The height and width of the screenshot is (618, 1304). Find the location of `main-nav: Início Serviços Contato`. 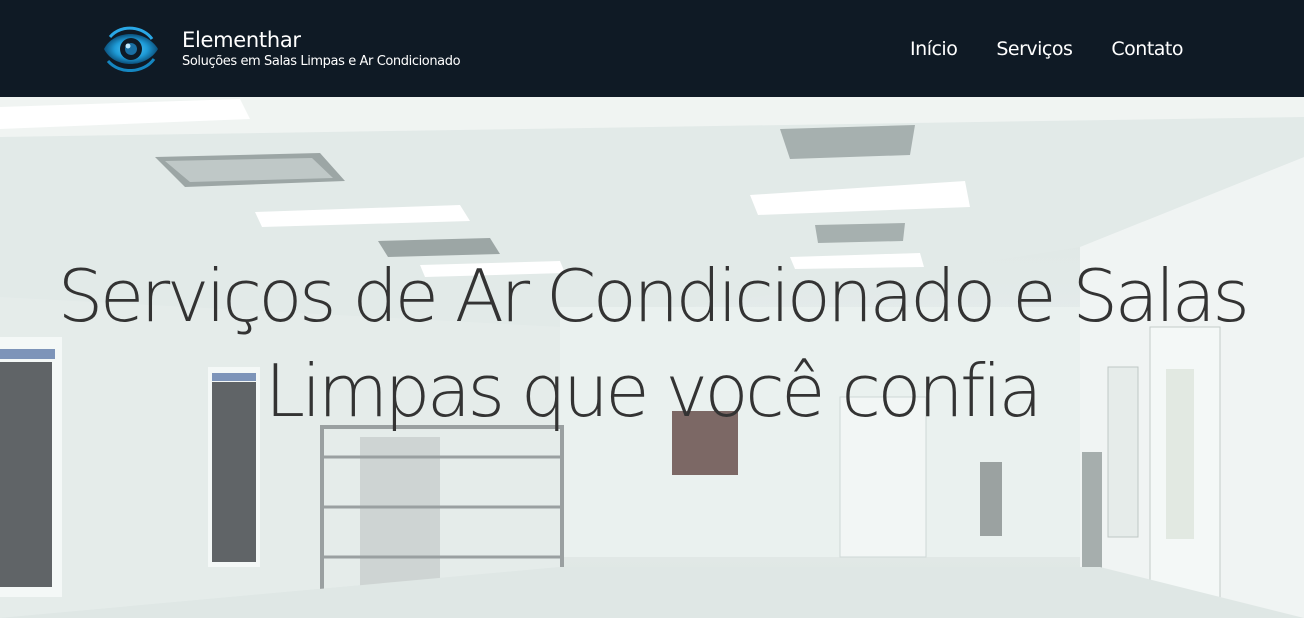

main-nav: Início Serviços Contato is located at coordinates (1027, 49).